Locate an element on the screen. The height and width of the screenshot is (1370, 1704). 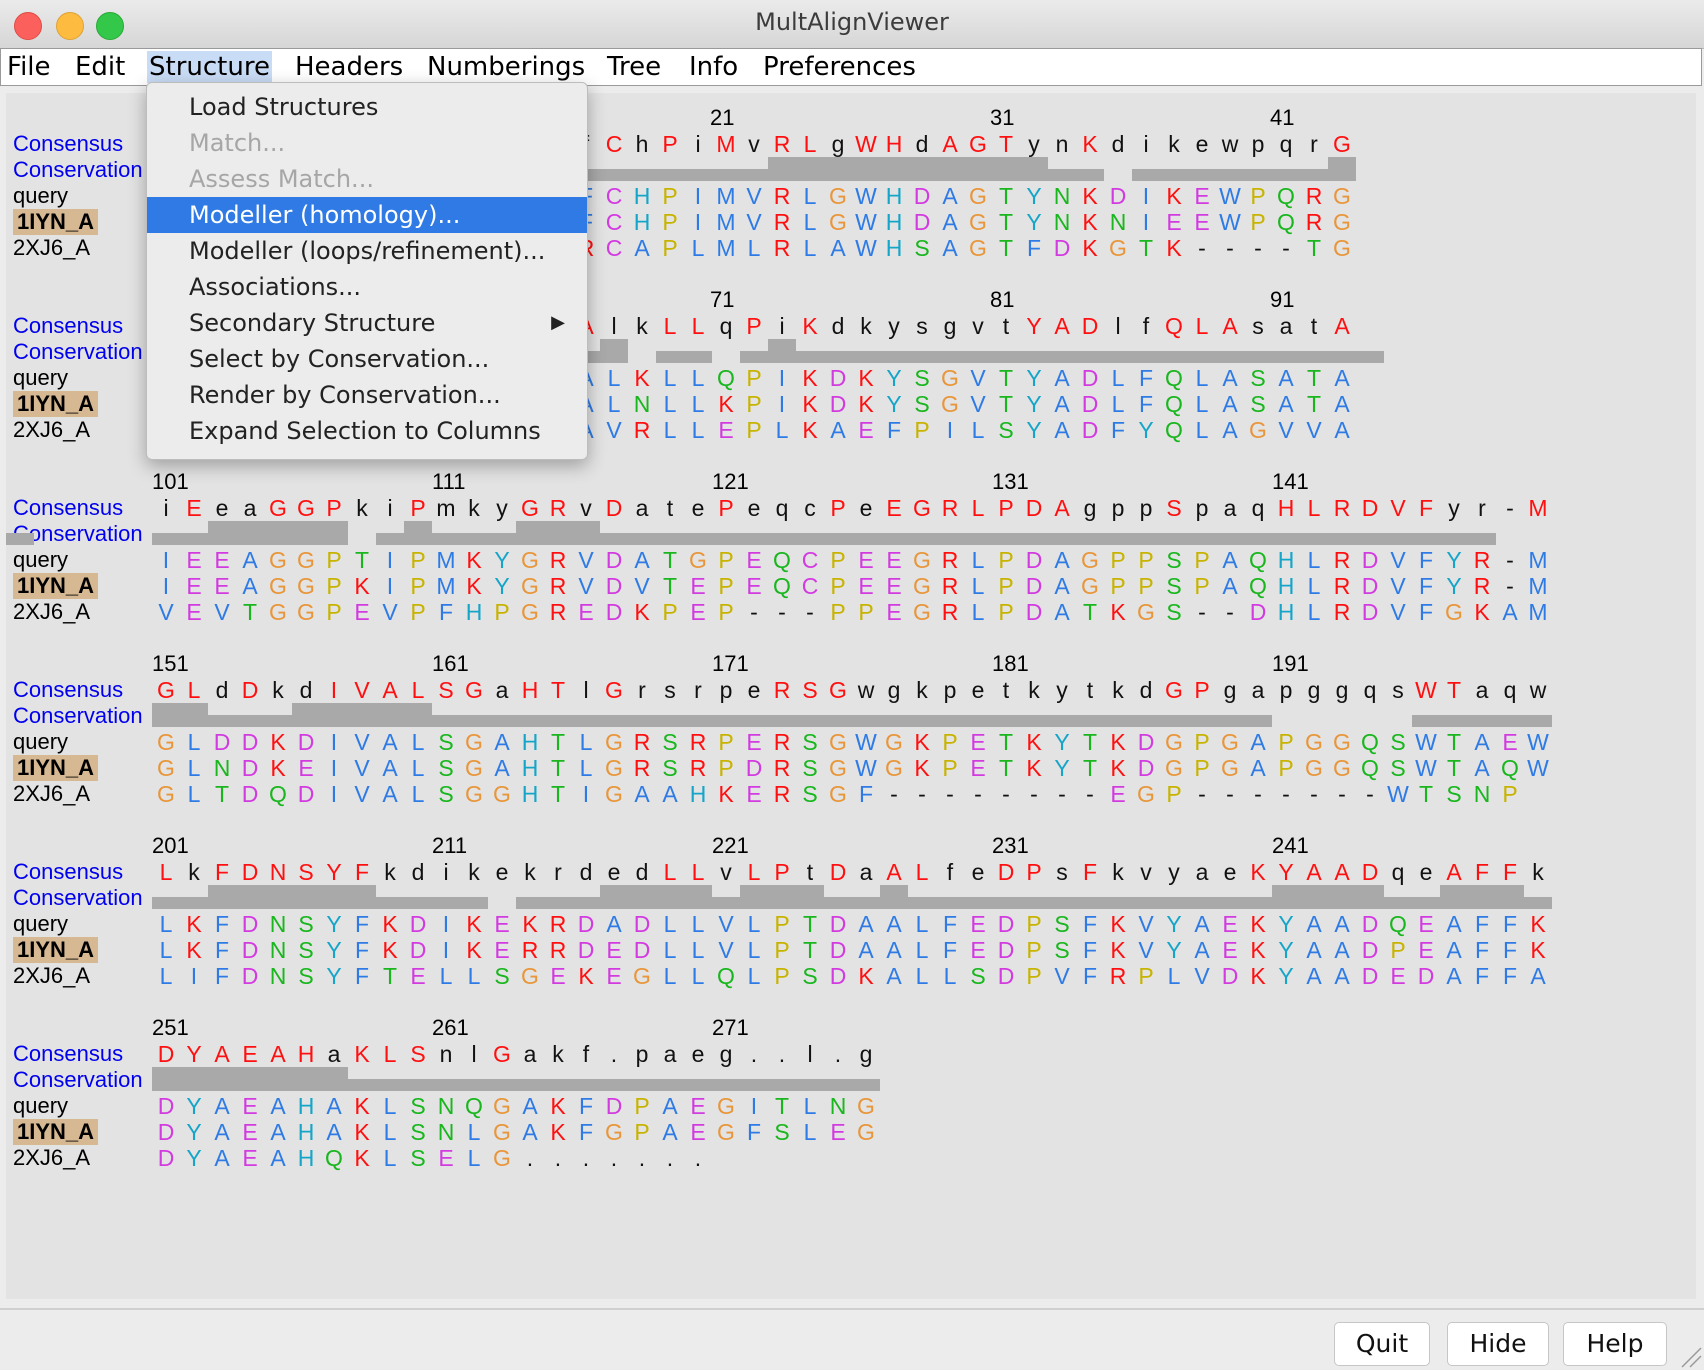
sequence-residue: V is located at coordinates (586, 586).